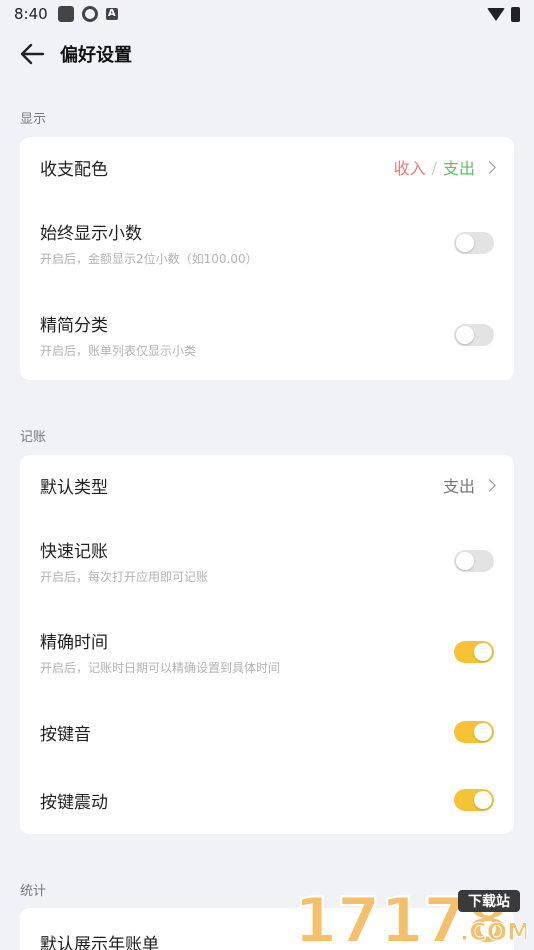 Image resolution: width=534 pixels, height=950 pixels. I want to click on app-icon: A, so click(111, 14).